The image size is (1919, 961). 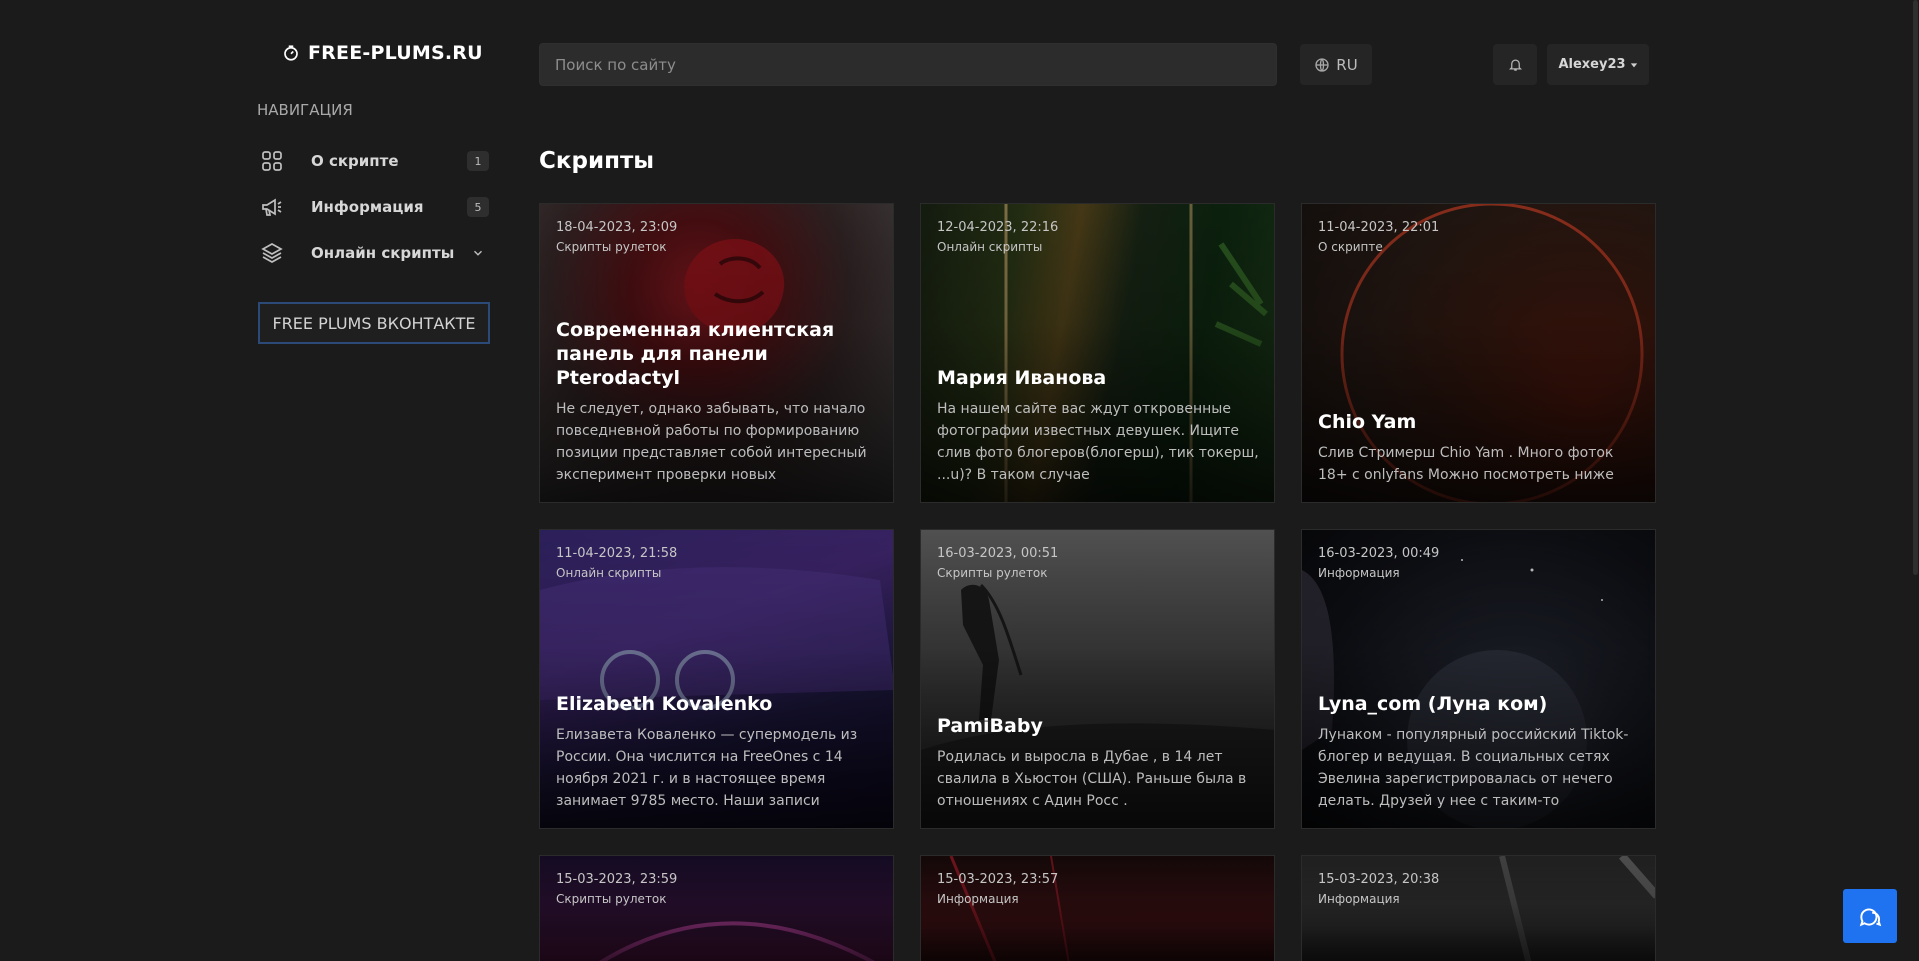 I want to click on megaphone-icon, so click(x=272, y=207).